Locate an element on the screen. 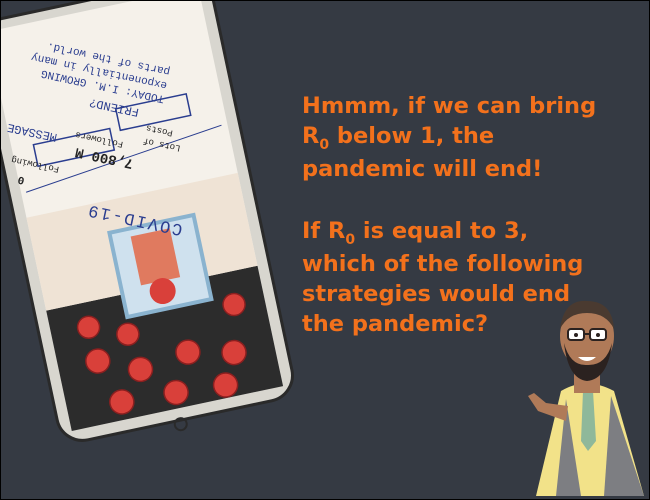 The width and height of the screenshot is (650, 500). vest-right is located at coordinates (624, 446).